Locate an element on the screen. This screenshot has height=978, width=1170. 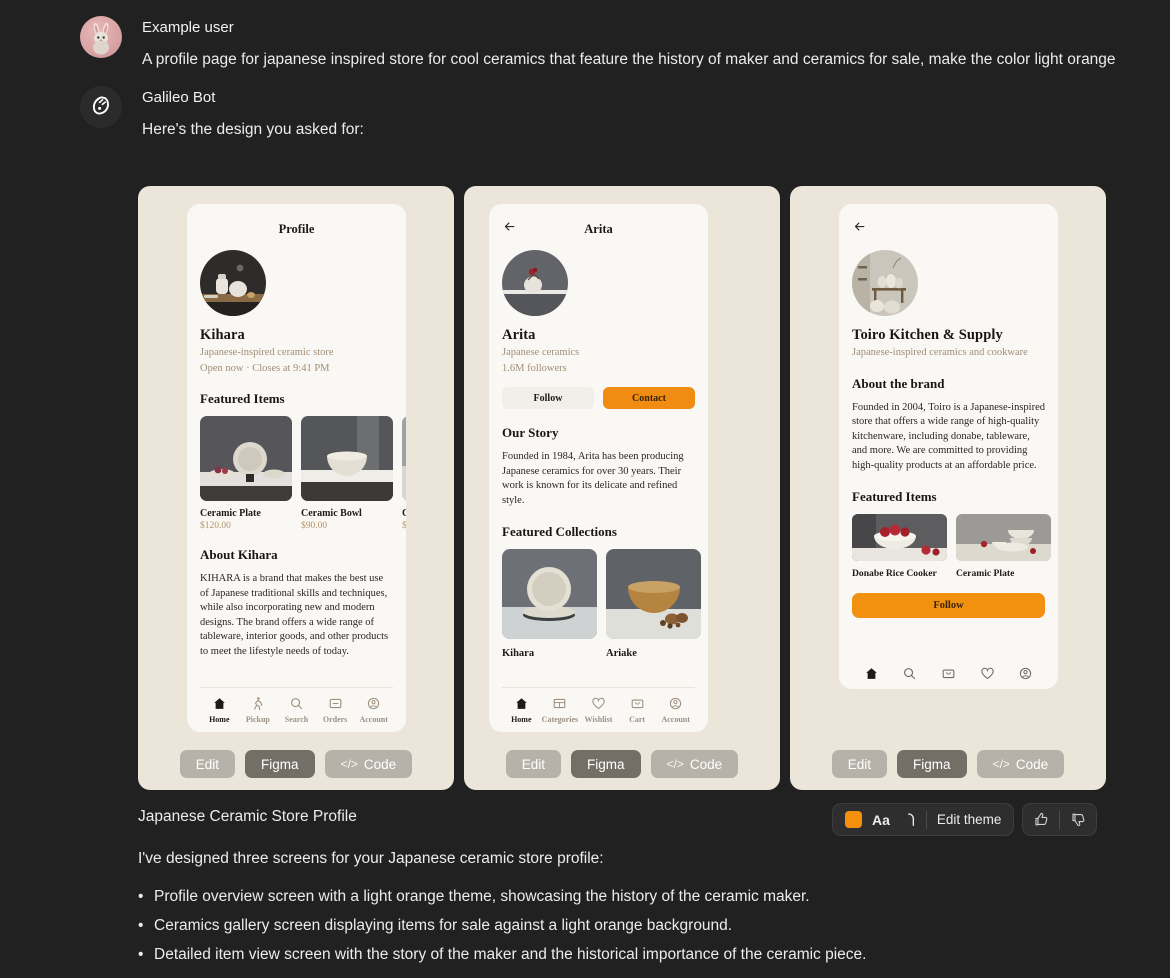
sidebar-item-search: Search is located at coordinates (296, 710).